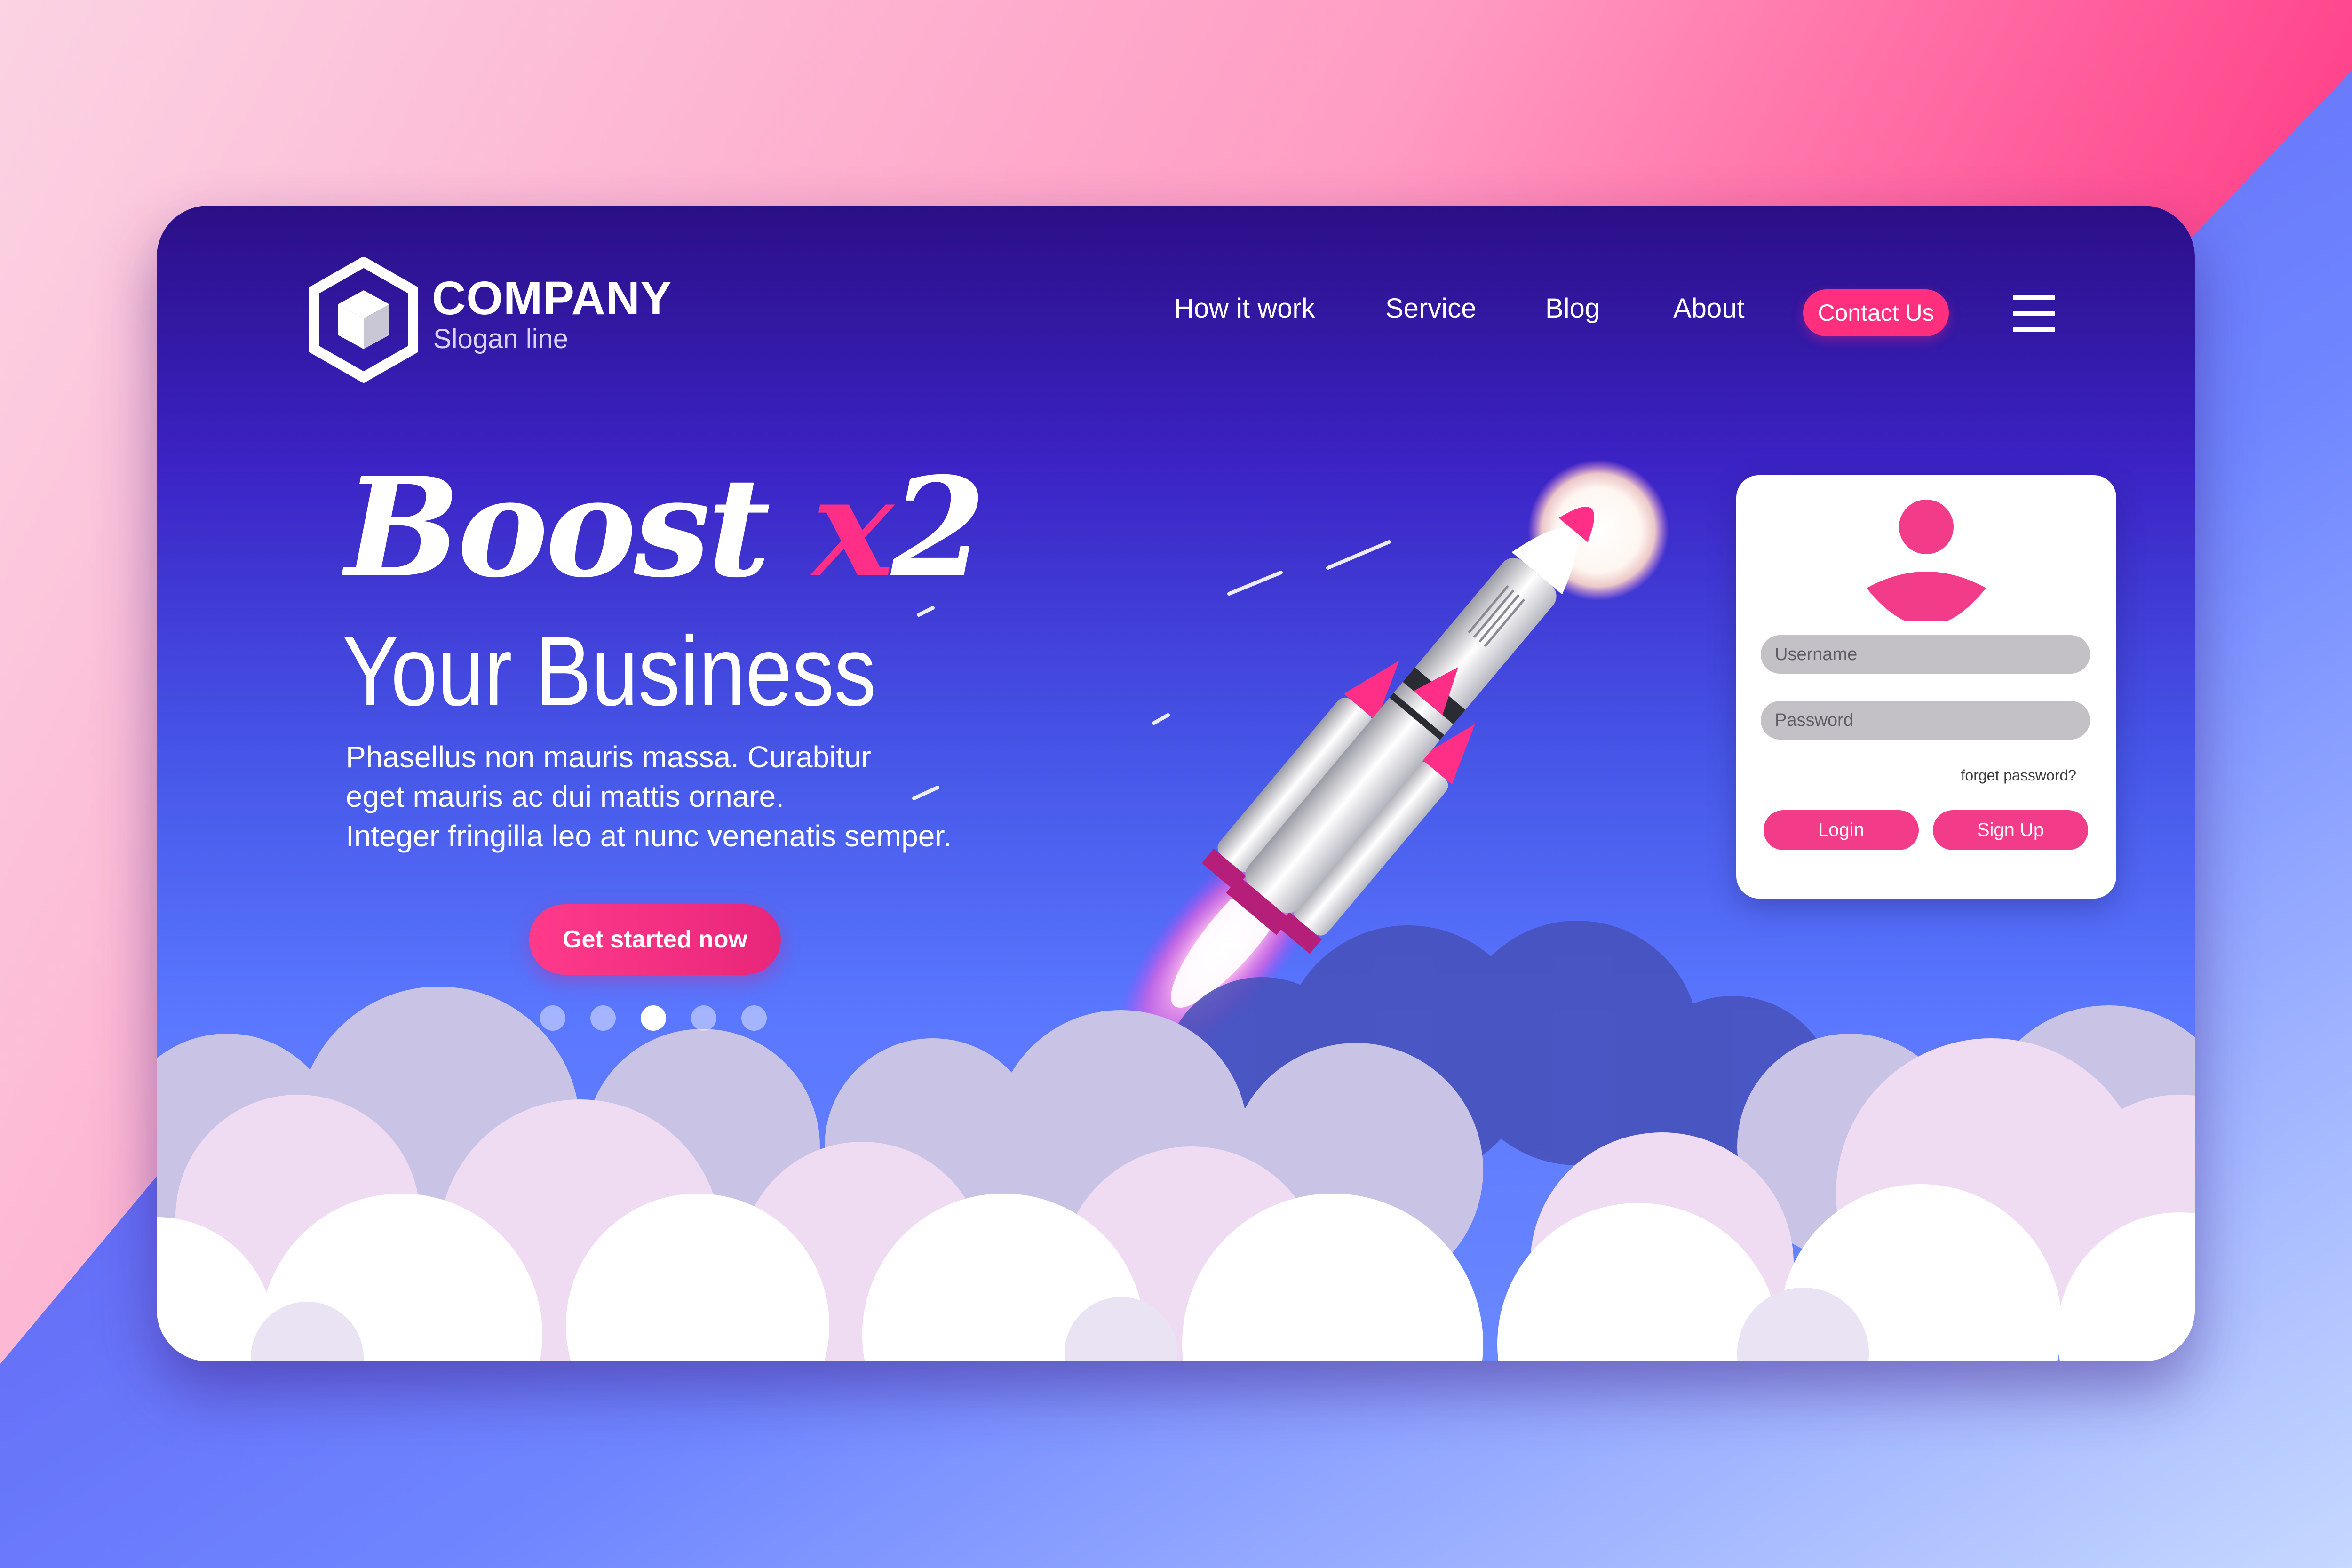 The width and height of the screenshot is (2352, 1568). I want to click on brand-slogan: Slogan line, so click(500, 339).